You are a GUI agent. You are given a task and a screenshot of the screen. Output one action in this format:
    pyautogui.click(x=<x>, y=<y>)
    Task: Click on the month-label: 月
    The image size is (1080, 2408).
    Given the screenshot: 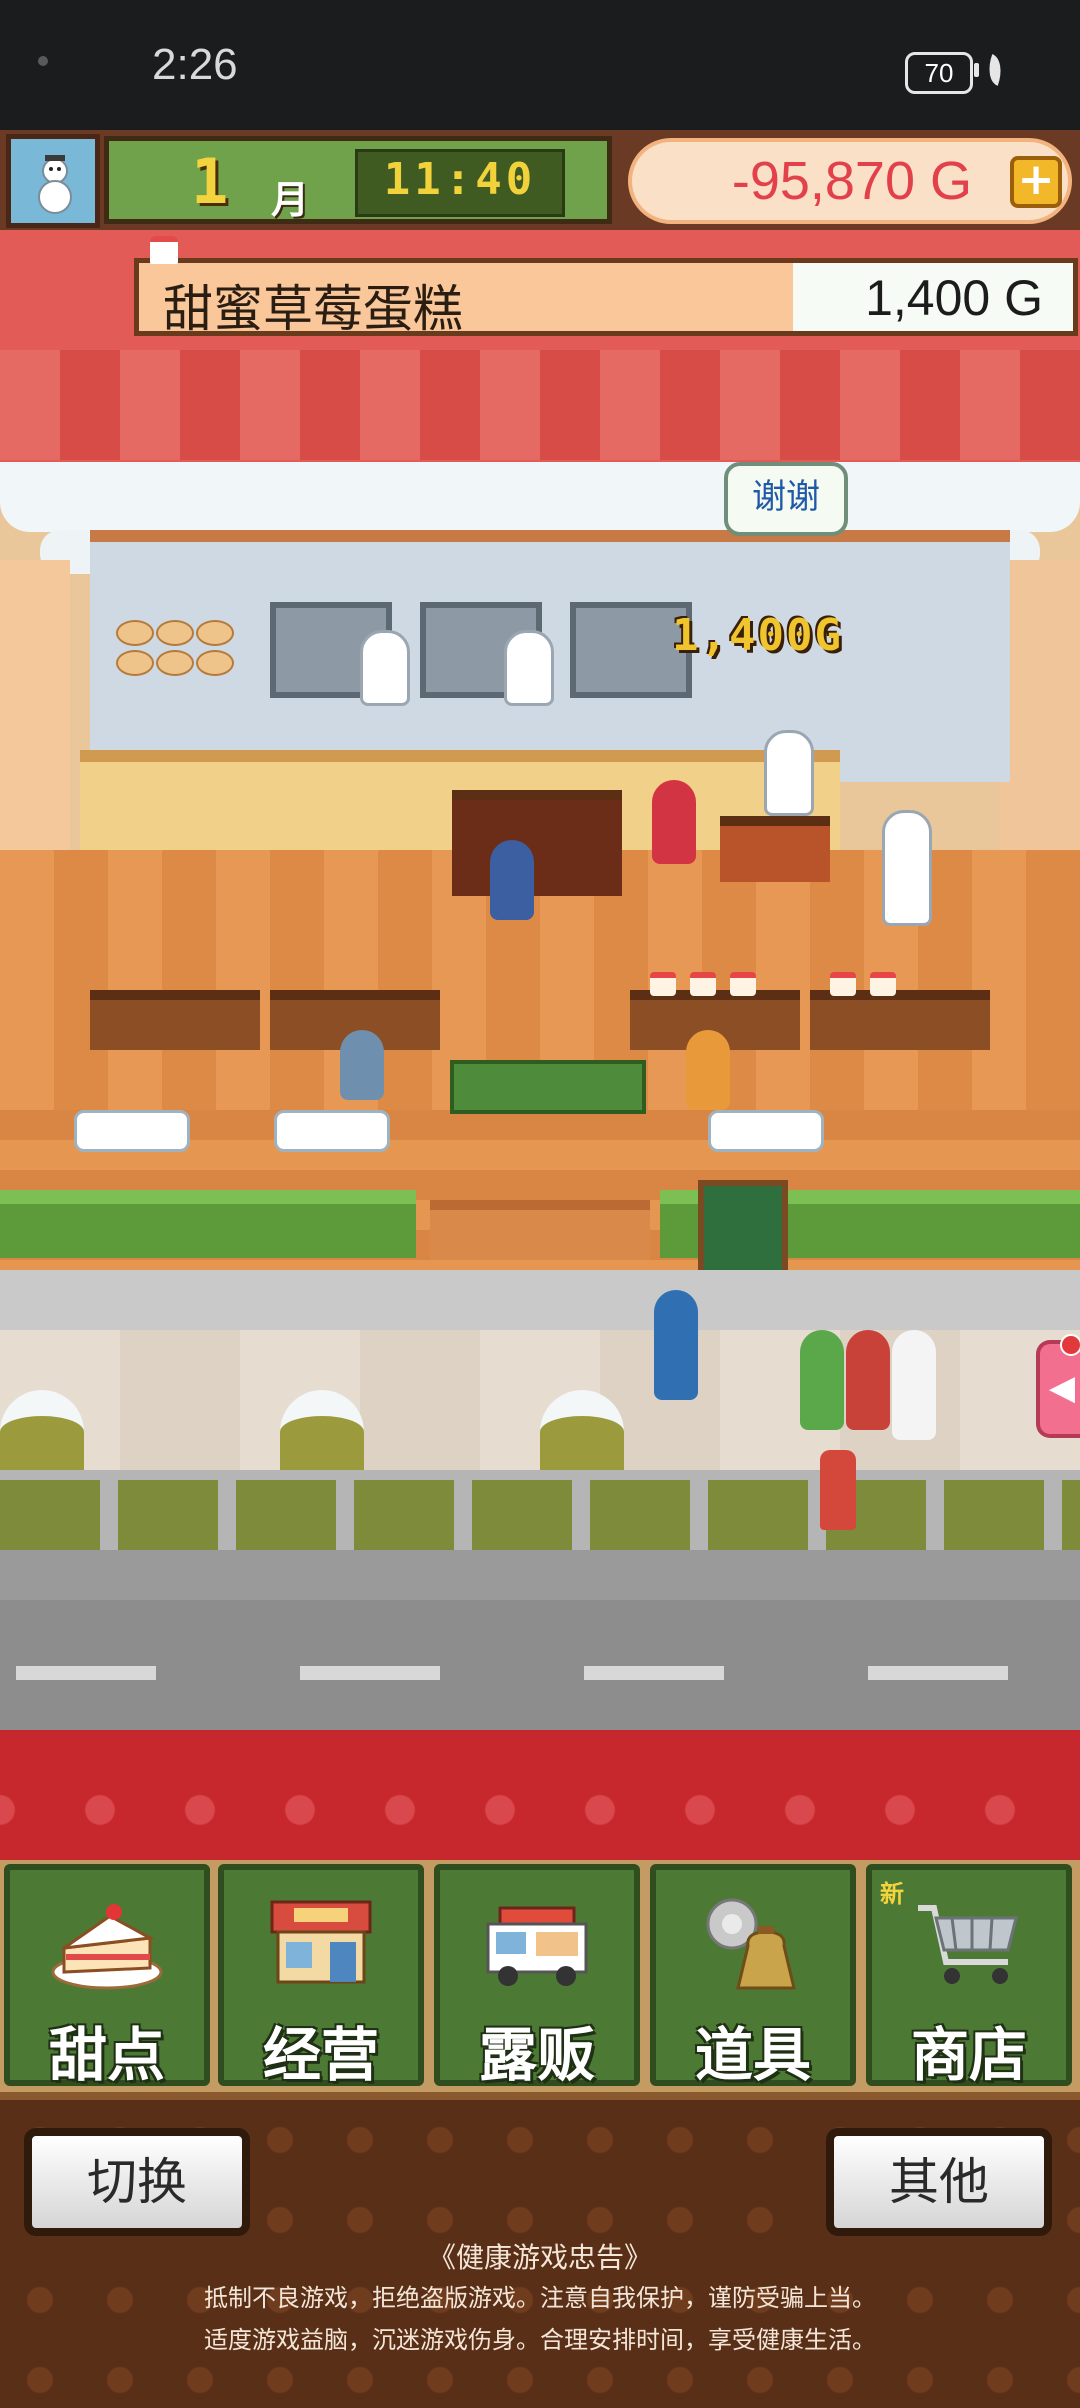 What is the action you would take?
    pyautogui.click(x=290, y=200)
    